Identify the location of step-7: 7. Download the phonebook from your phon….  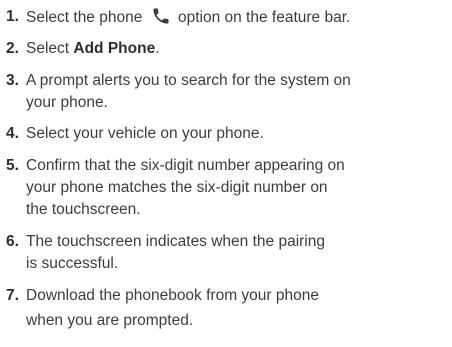
(226, 308).